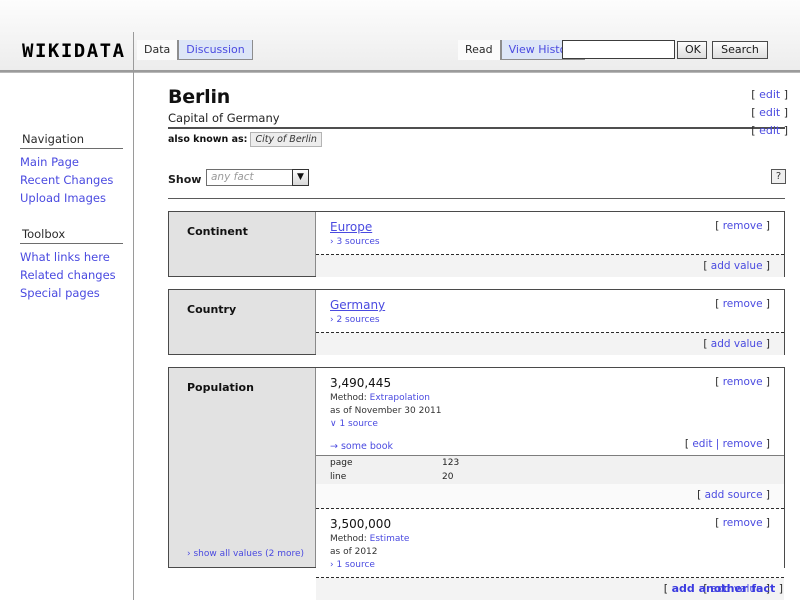  What do you see at coordinates (76, 293) in the screenshot?
I see `sidebar-item-special-pages: Special pages` at bounding box center [76, 293].